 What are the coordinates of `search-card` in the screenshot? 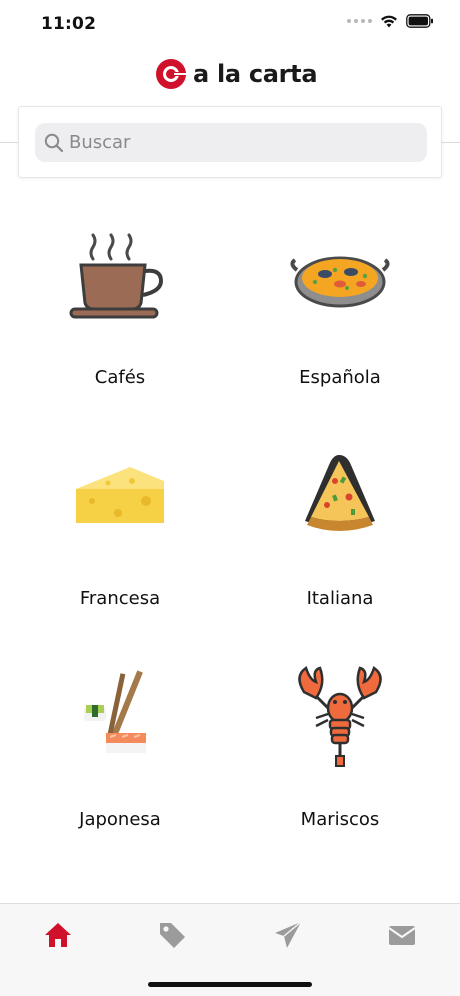 It's located at (230, 142).